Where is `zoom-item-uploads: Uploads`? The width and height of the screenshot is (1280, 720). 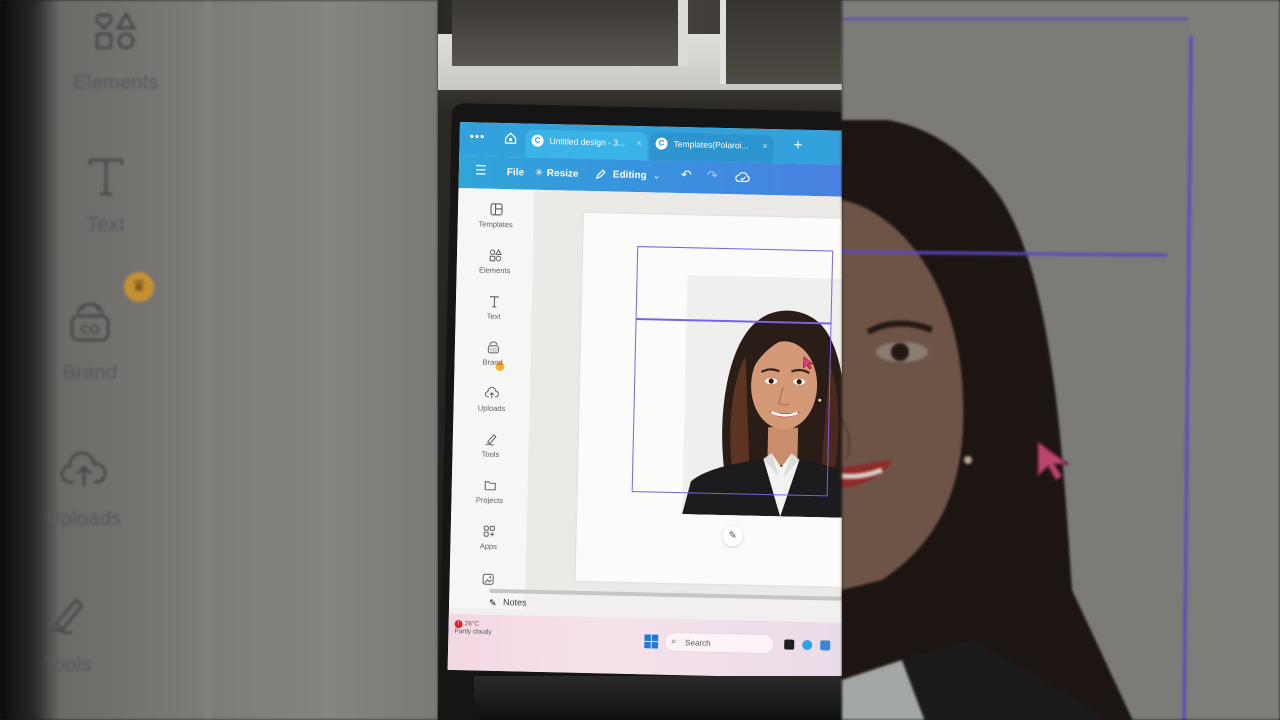 zoom-item-uploads: Uploads is located at coordinates (84, 488).